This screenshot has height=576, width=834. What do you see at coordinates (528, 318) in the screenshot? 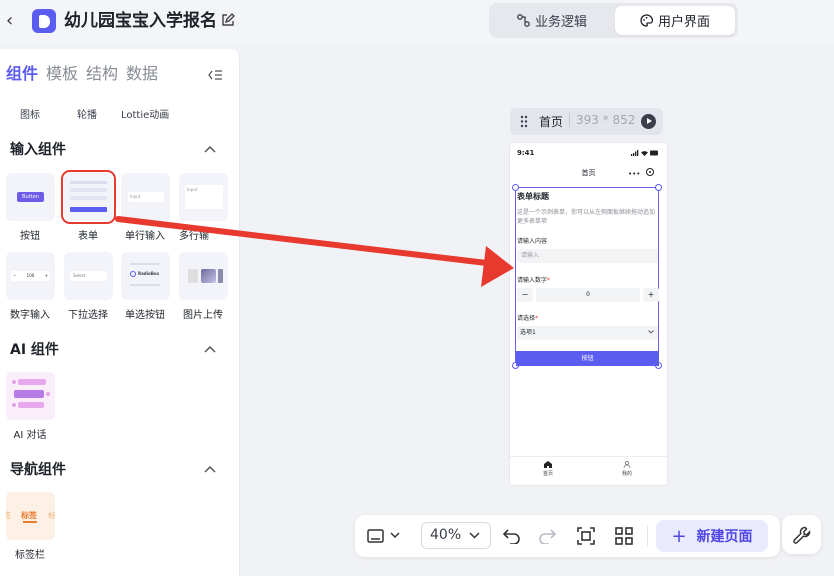
I see `form-label-select: 请选择*` at bounding box center [528, 318].